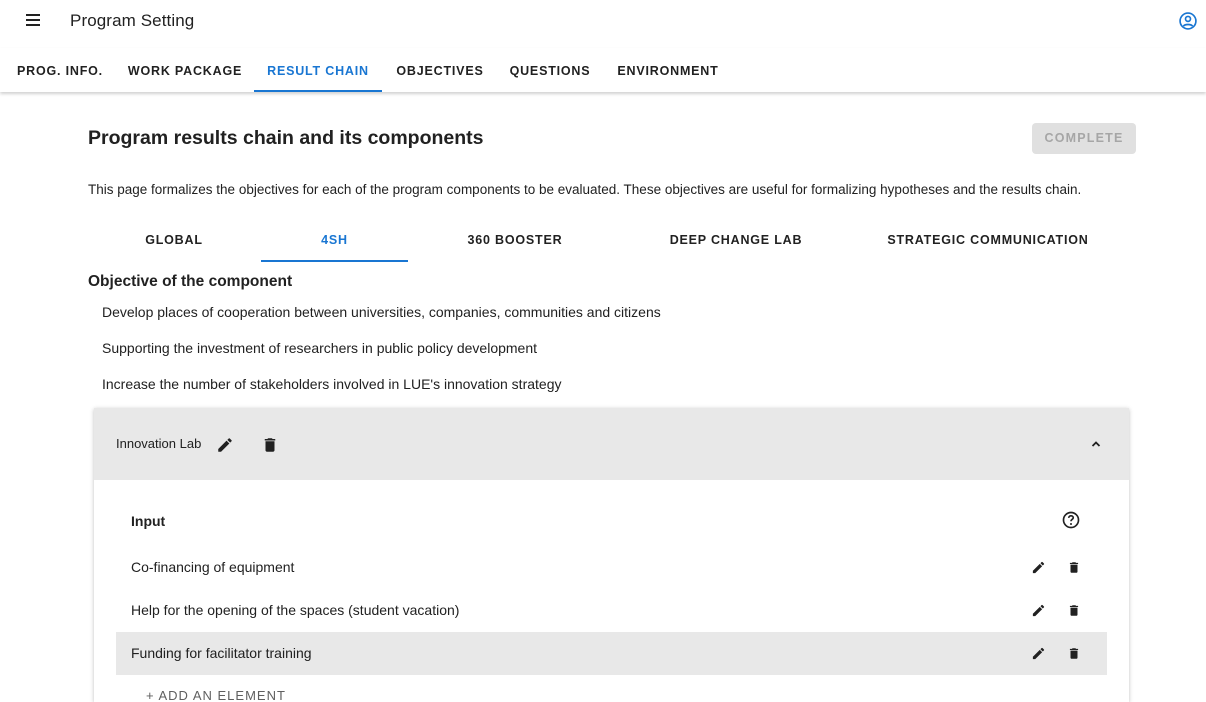 The image size is (1206, 702). What do you see at coordinates (603, 21) in the screenshot?
I see `app-bar: Program Setting` at bounding box center [603, 21].